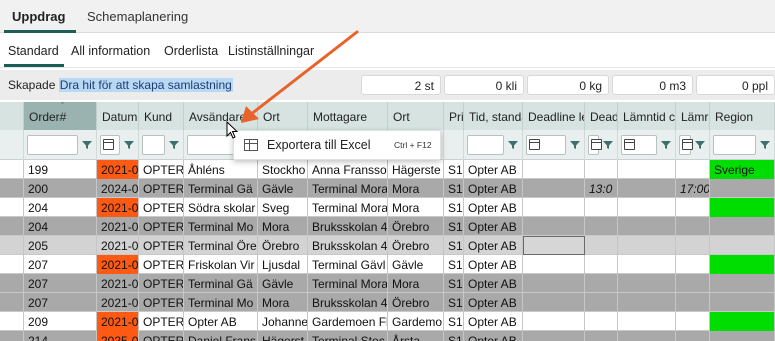  Describe the element at coordinates (110, 51) in the screenshot. I see `subtab-all-information: All information` at that location.